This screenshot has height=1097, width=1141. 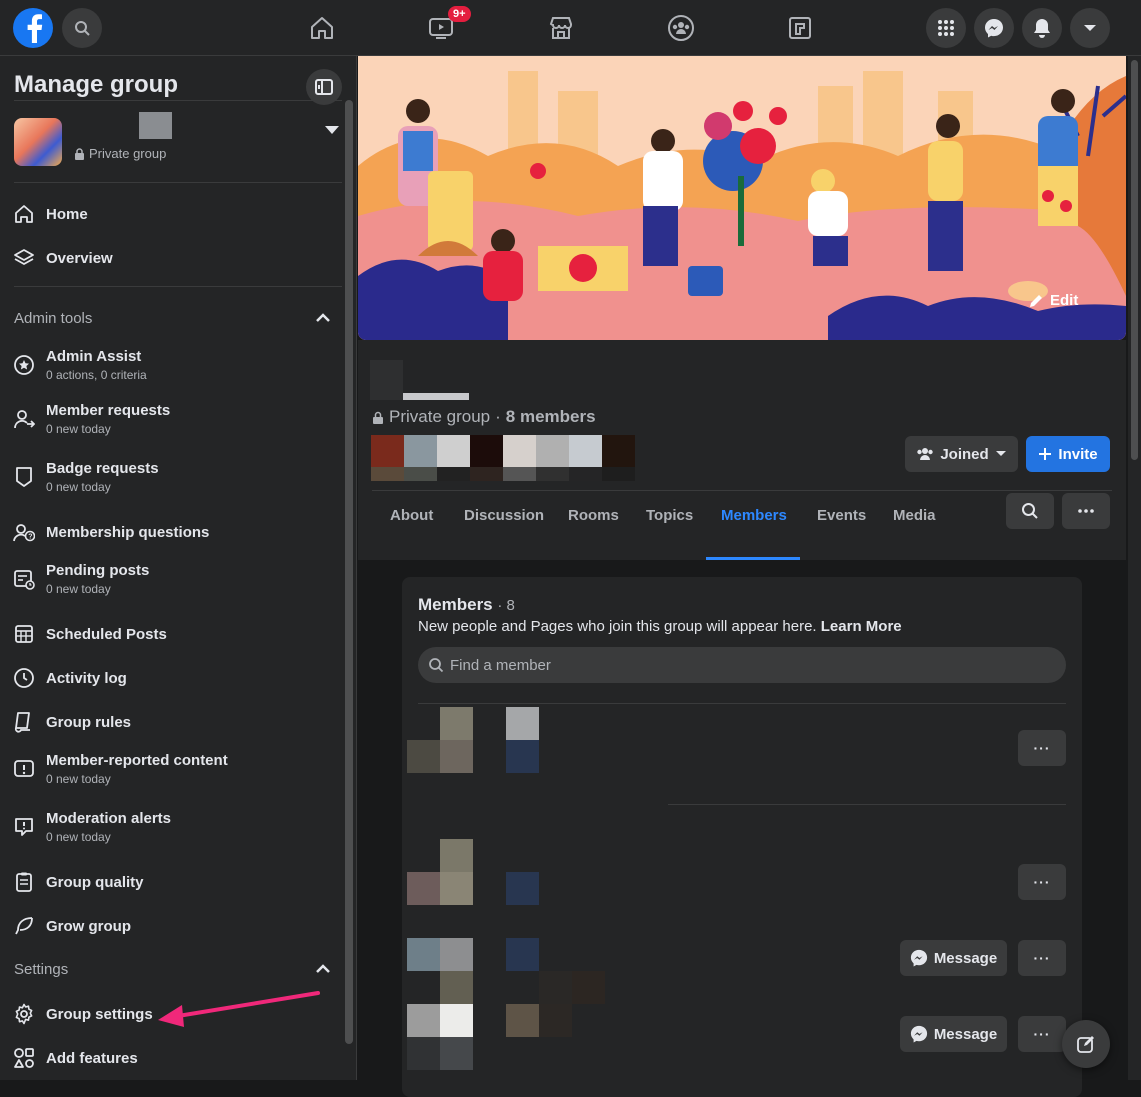 I want to click on new-message-button, so click(x=1086, y=1044).